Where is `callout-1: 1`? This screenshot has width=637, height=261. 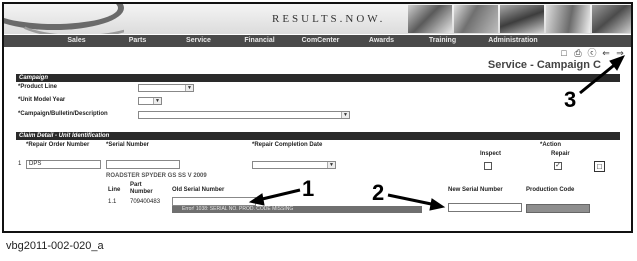
callout-1: 1 is located at coordinates (308, 188).